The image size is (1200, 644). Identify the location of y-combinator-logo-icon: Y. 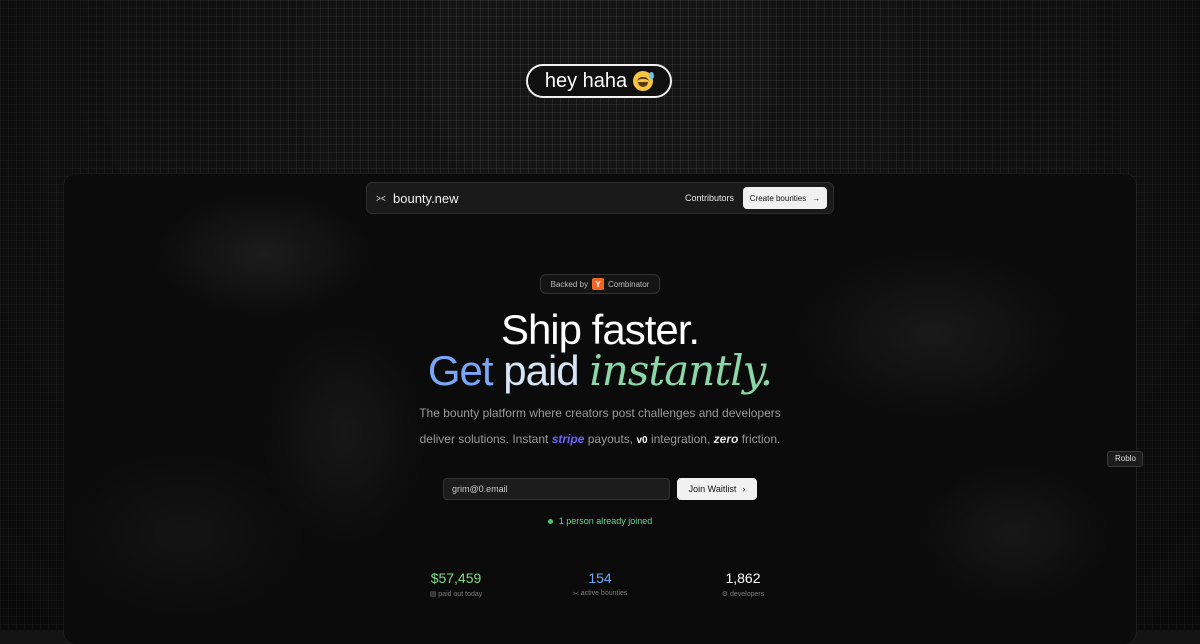
(598, 284).